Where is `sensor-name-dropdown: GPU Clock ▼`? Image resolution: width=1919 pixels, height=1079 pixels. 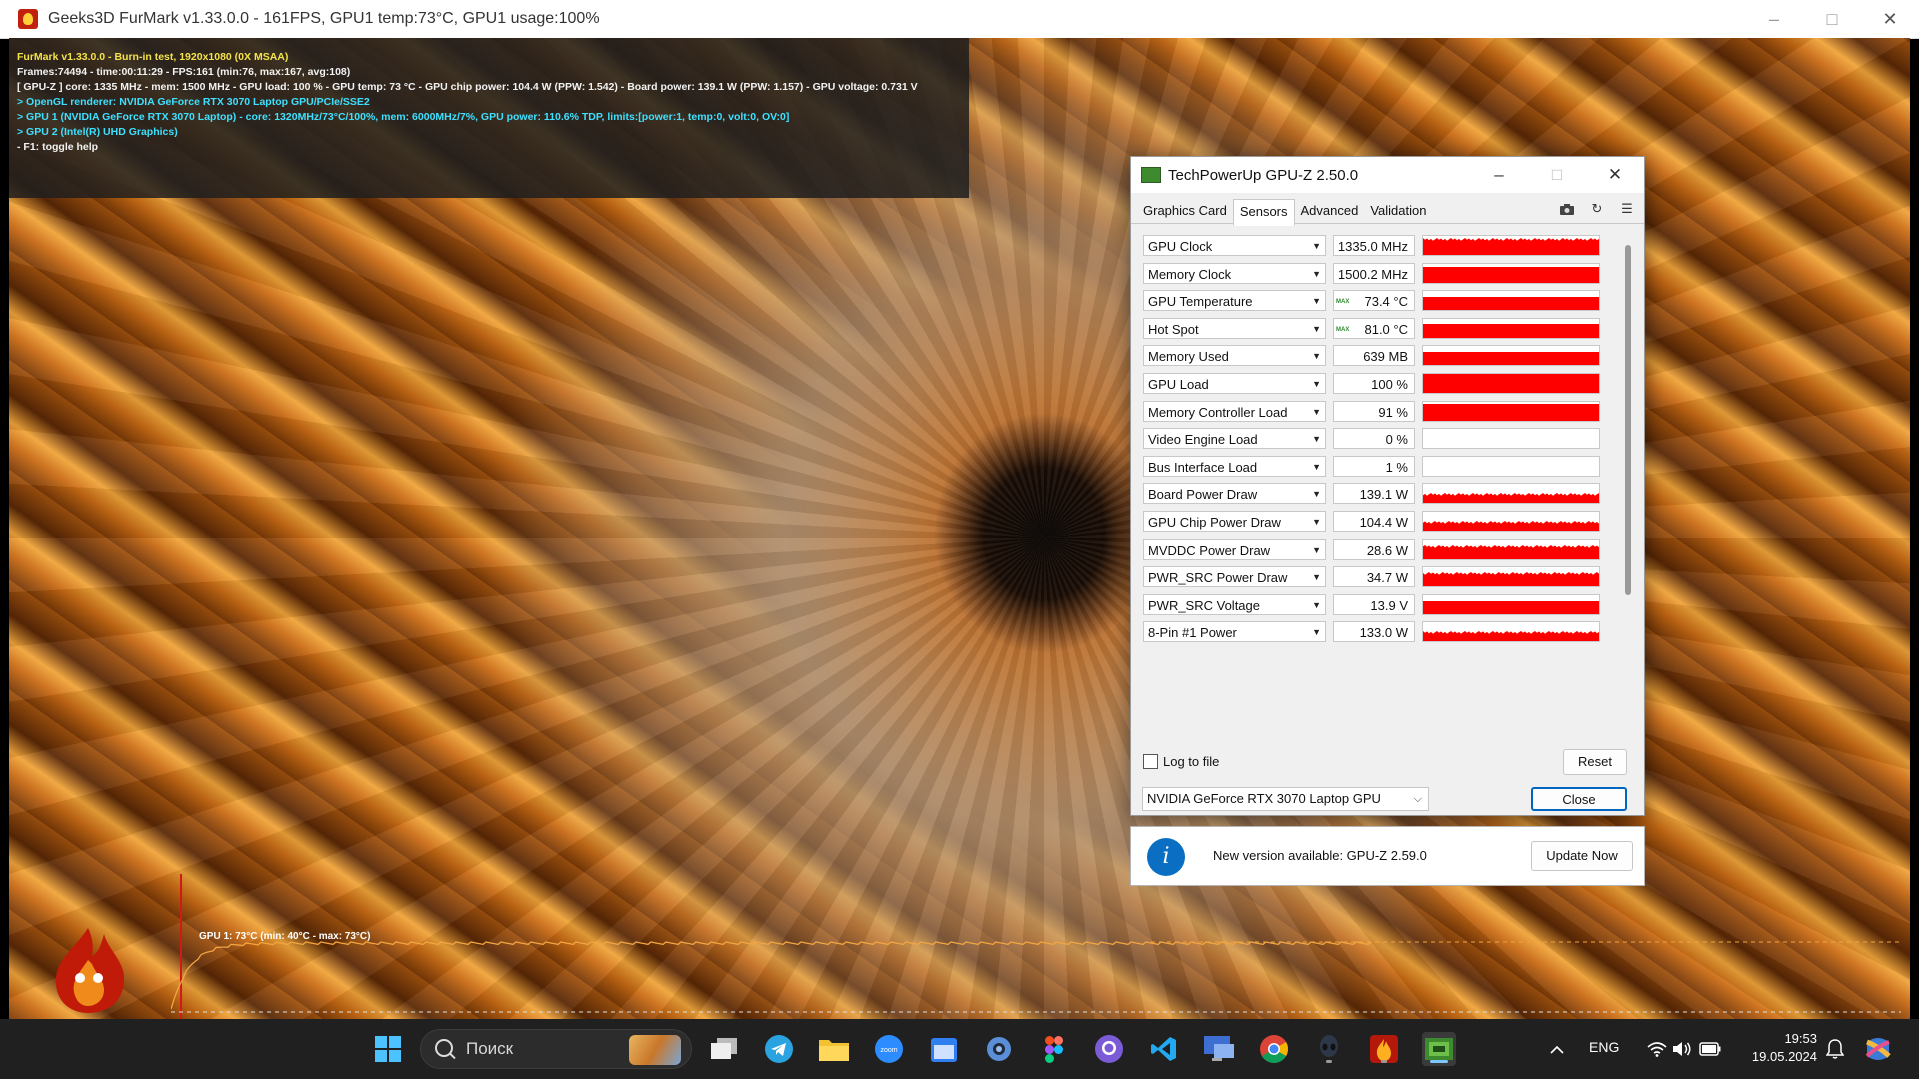
sensor-name-dropdown: GPU Clock ▼ is located at coordinates (1234, 245).